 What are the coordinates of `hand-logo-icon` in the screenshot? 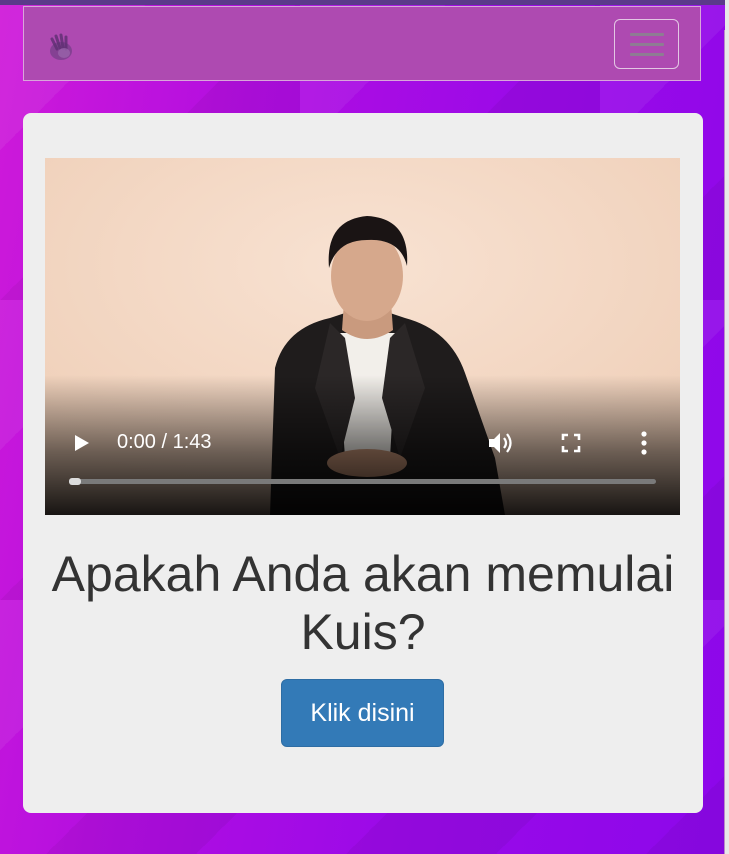 It's located at (61, 48).